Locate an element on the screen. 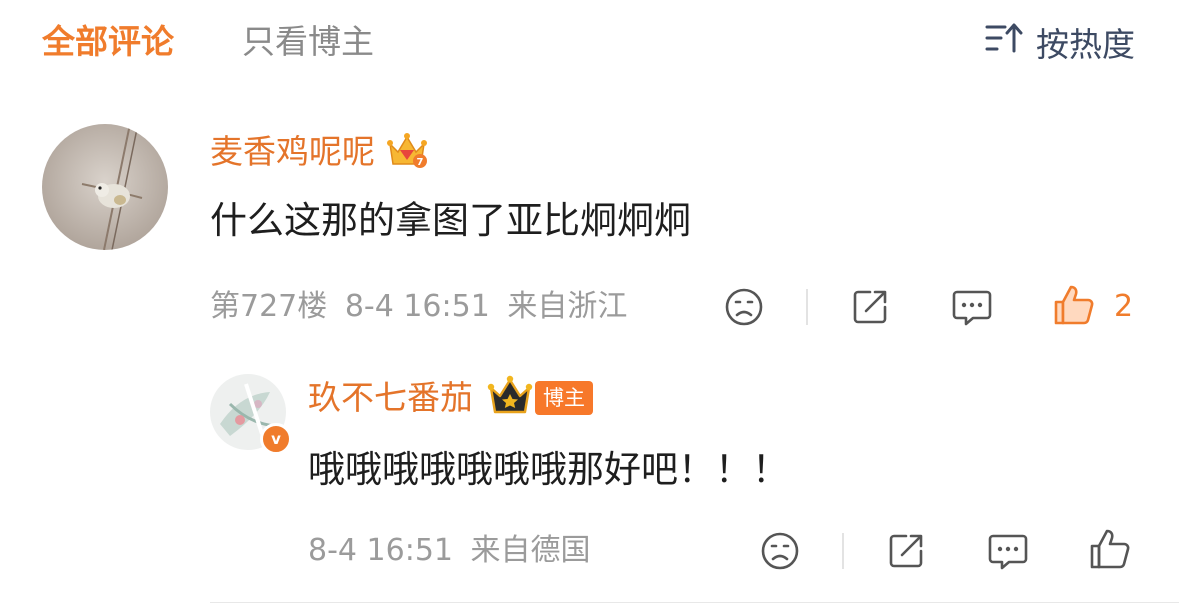 The width and height of the screenshot is (1179, 607). sort-by-hot-button: 按热度 is located at coordinates (1059, 42).